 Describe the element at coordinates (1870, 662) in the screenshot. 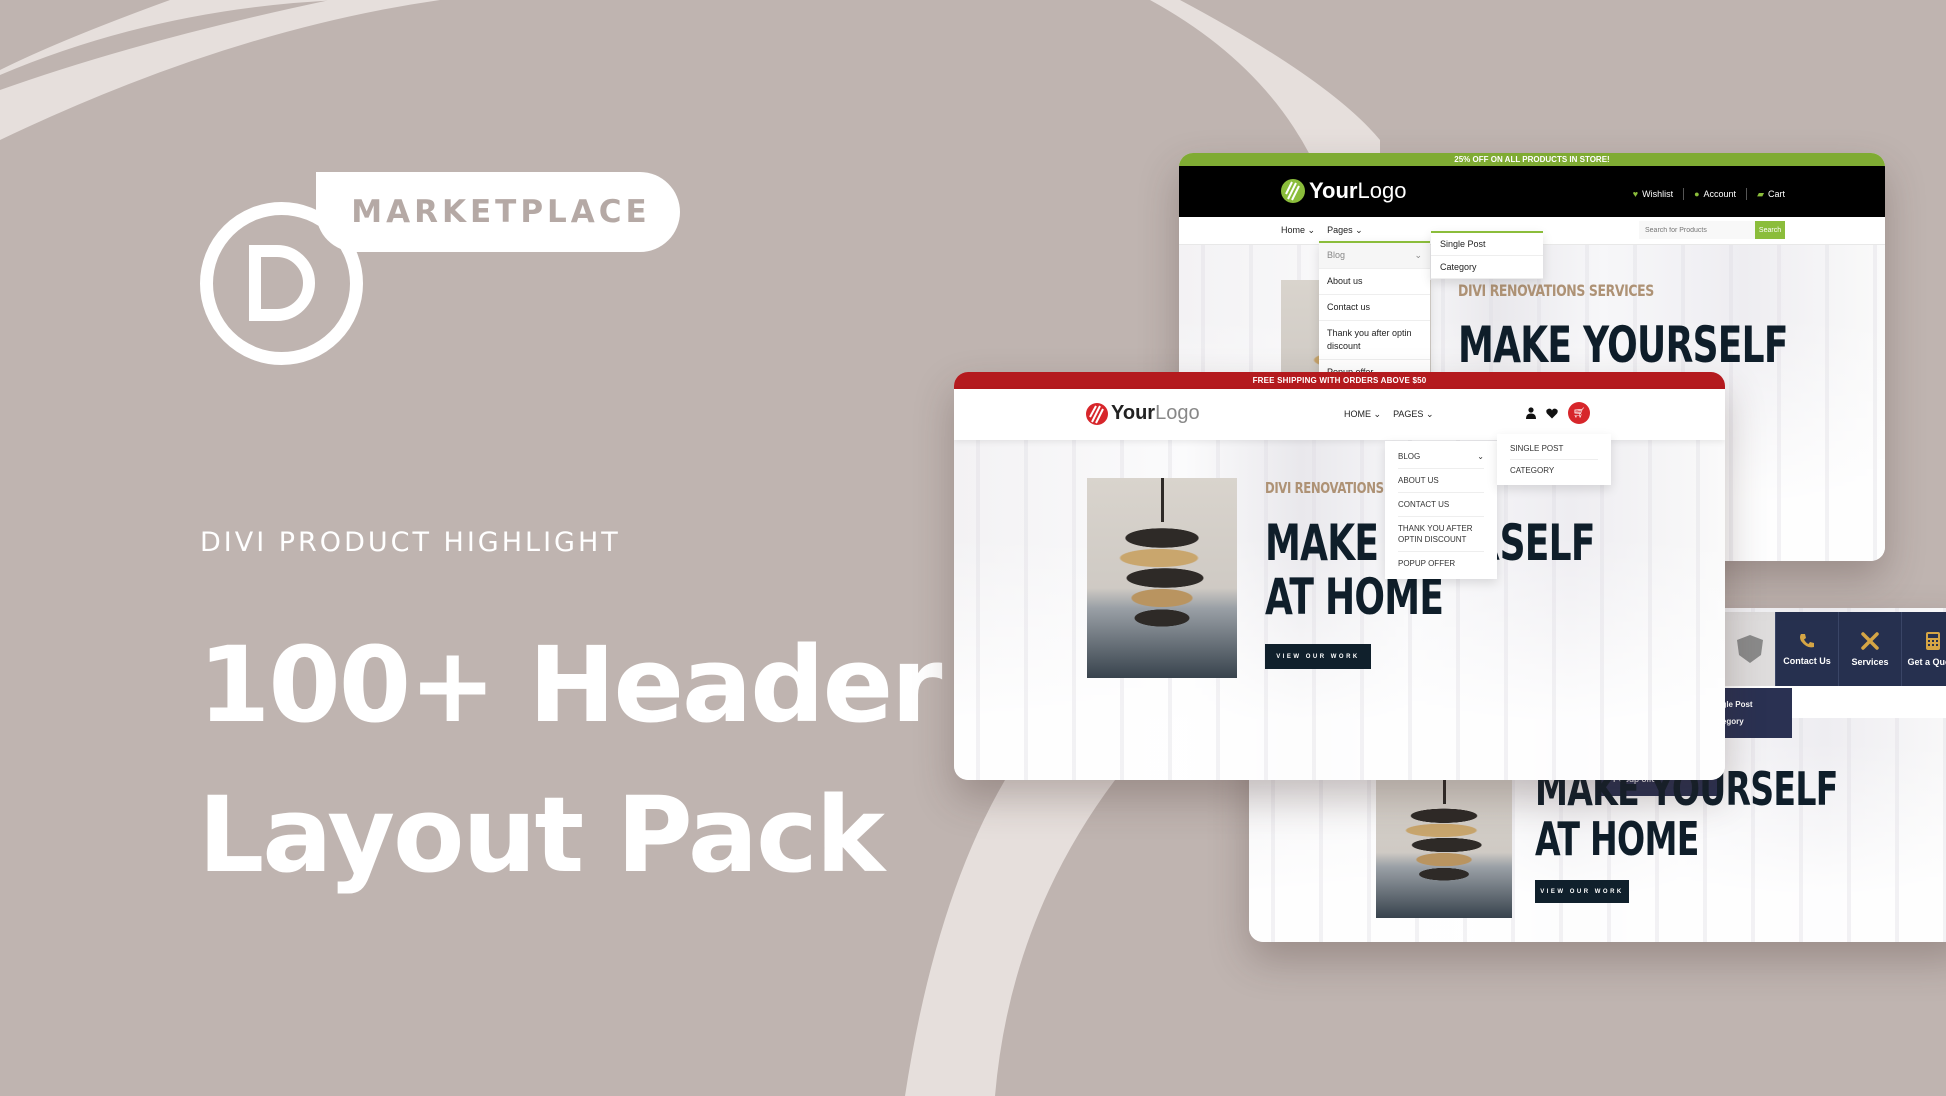

I see `icon-nav-label: Services` at that location.